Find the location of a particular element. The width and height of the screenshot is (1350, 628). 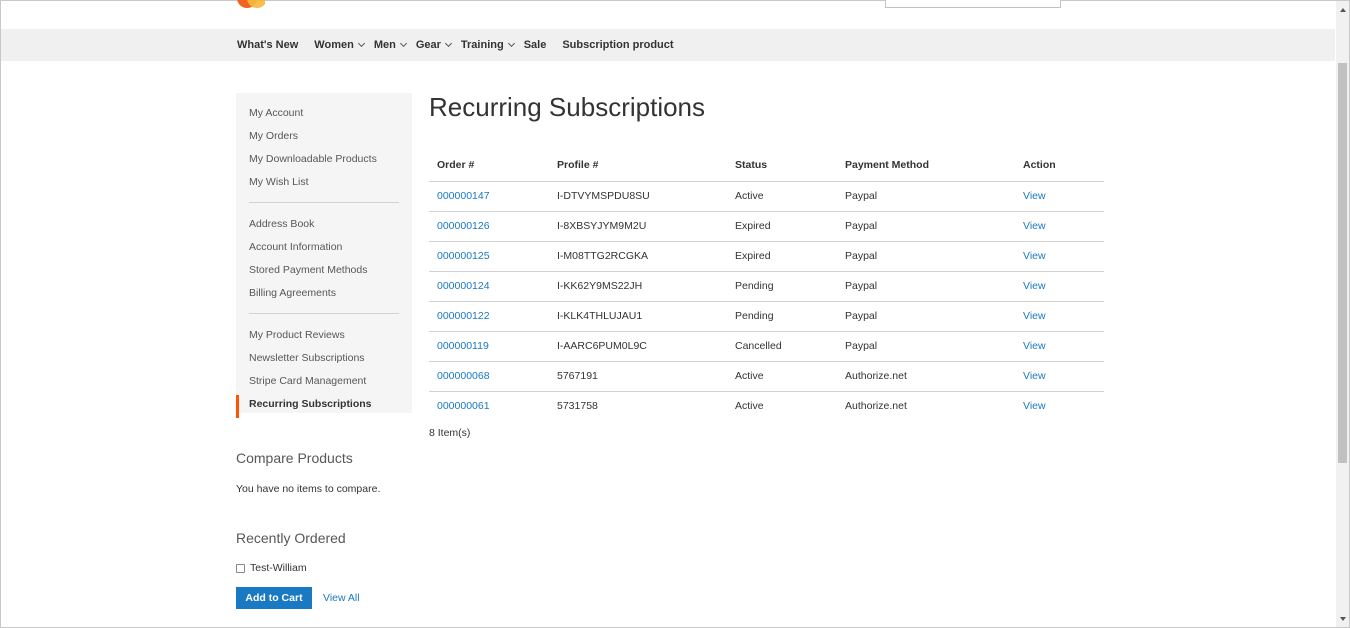

sidebar-item-my-product-reviews: My Product Reviews is located at coordinates (324, 337).